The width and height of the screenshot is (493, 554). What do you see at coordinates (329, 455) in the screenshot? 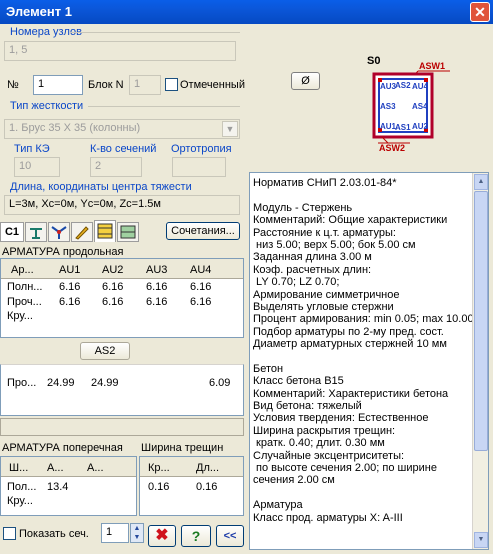
I see `report-line: Случайные эксцентриситеты:` at bounding box center [329, 455].